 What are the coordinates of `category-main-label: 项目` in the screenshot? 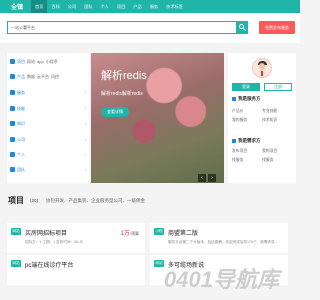 It's located at (21, 61).